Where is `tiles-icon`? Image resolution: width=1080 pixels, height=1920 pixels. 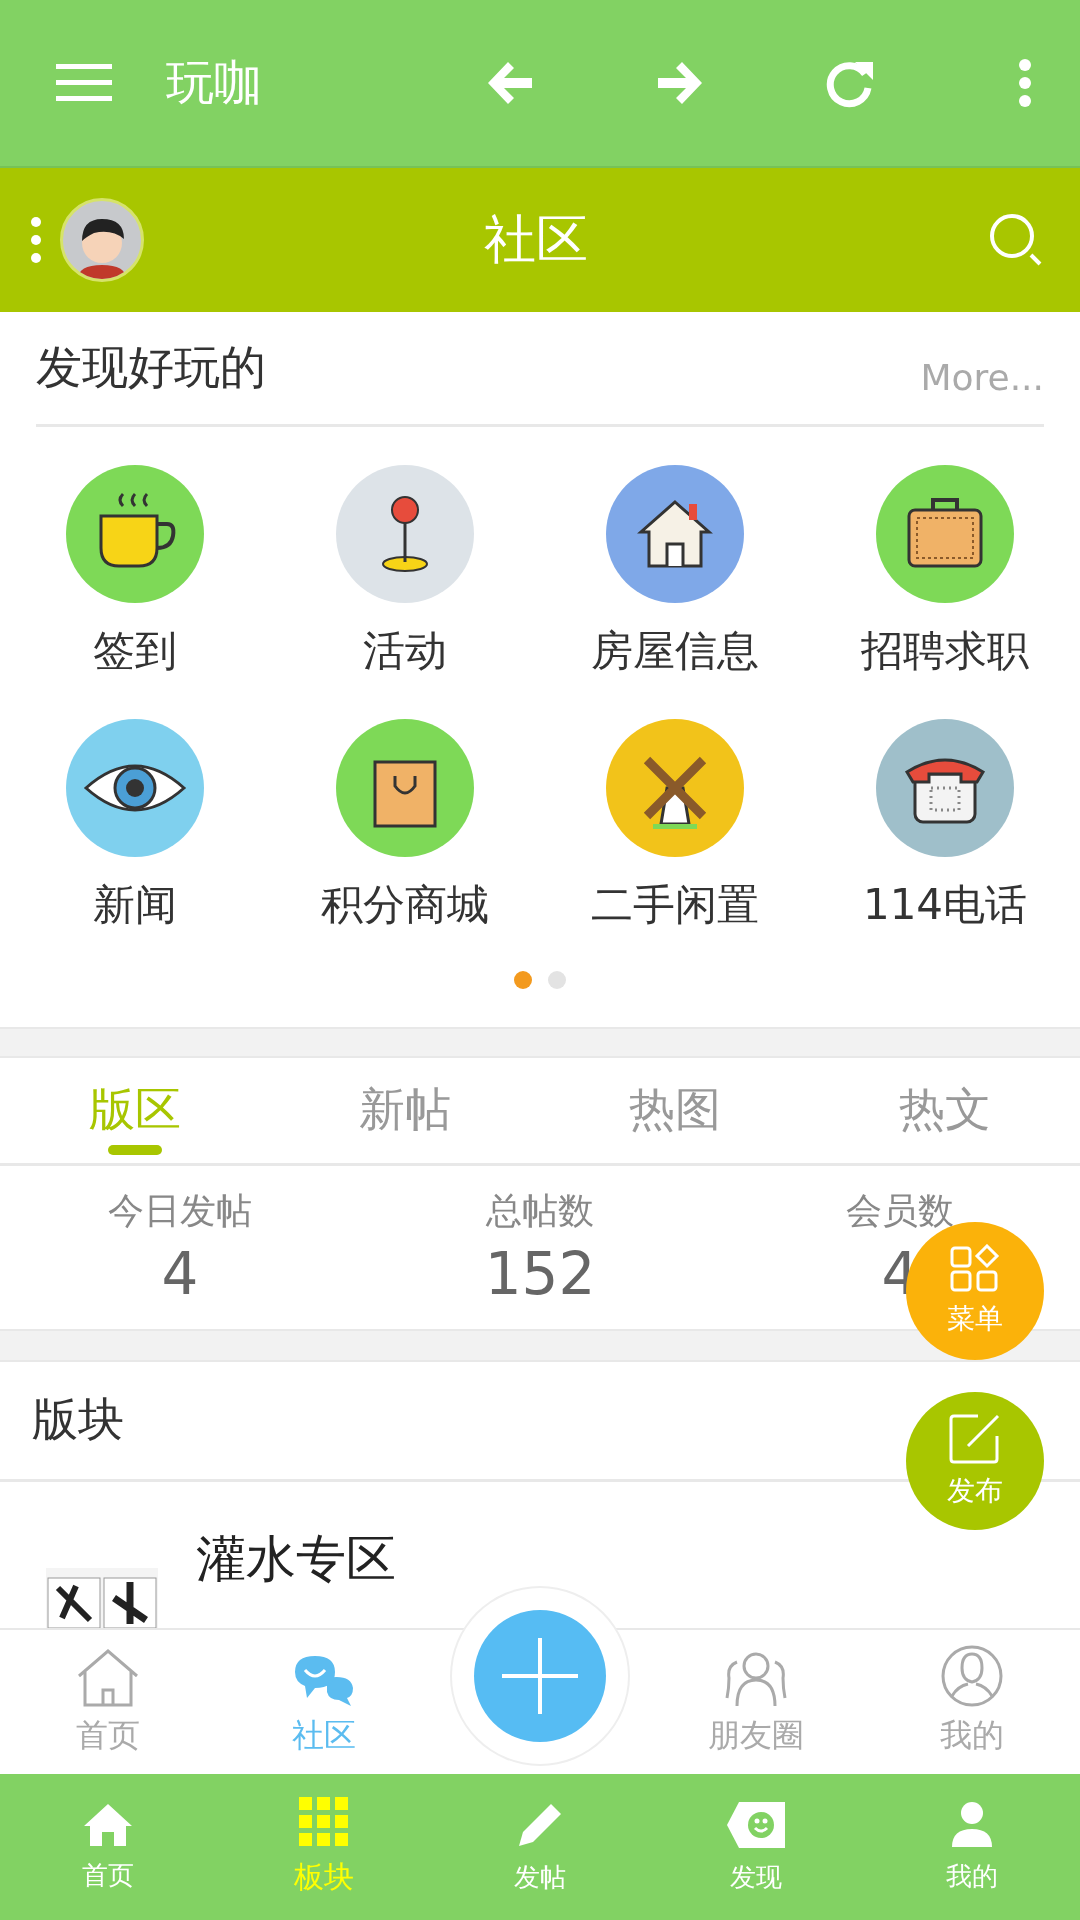
tiles-icon is located at coordinates (975, 1269).